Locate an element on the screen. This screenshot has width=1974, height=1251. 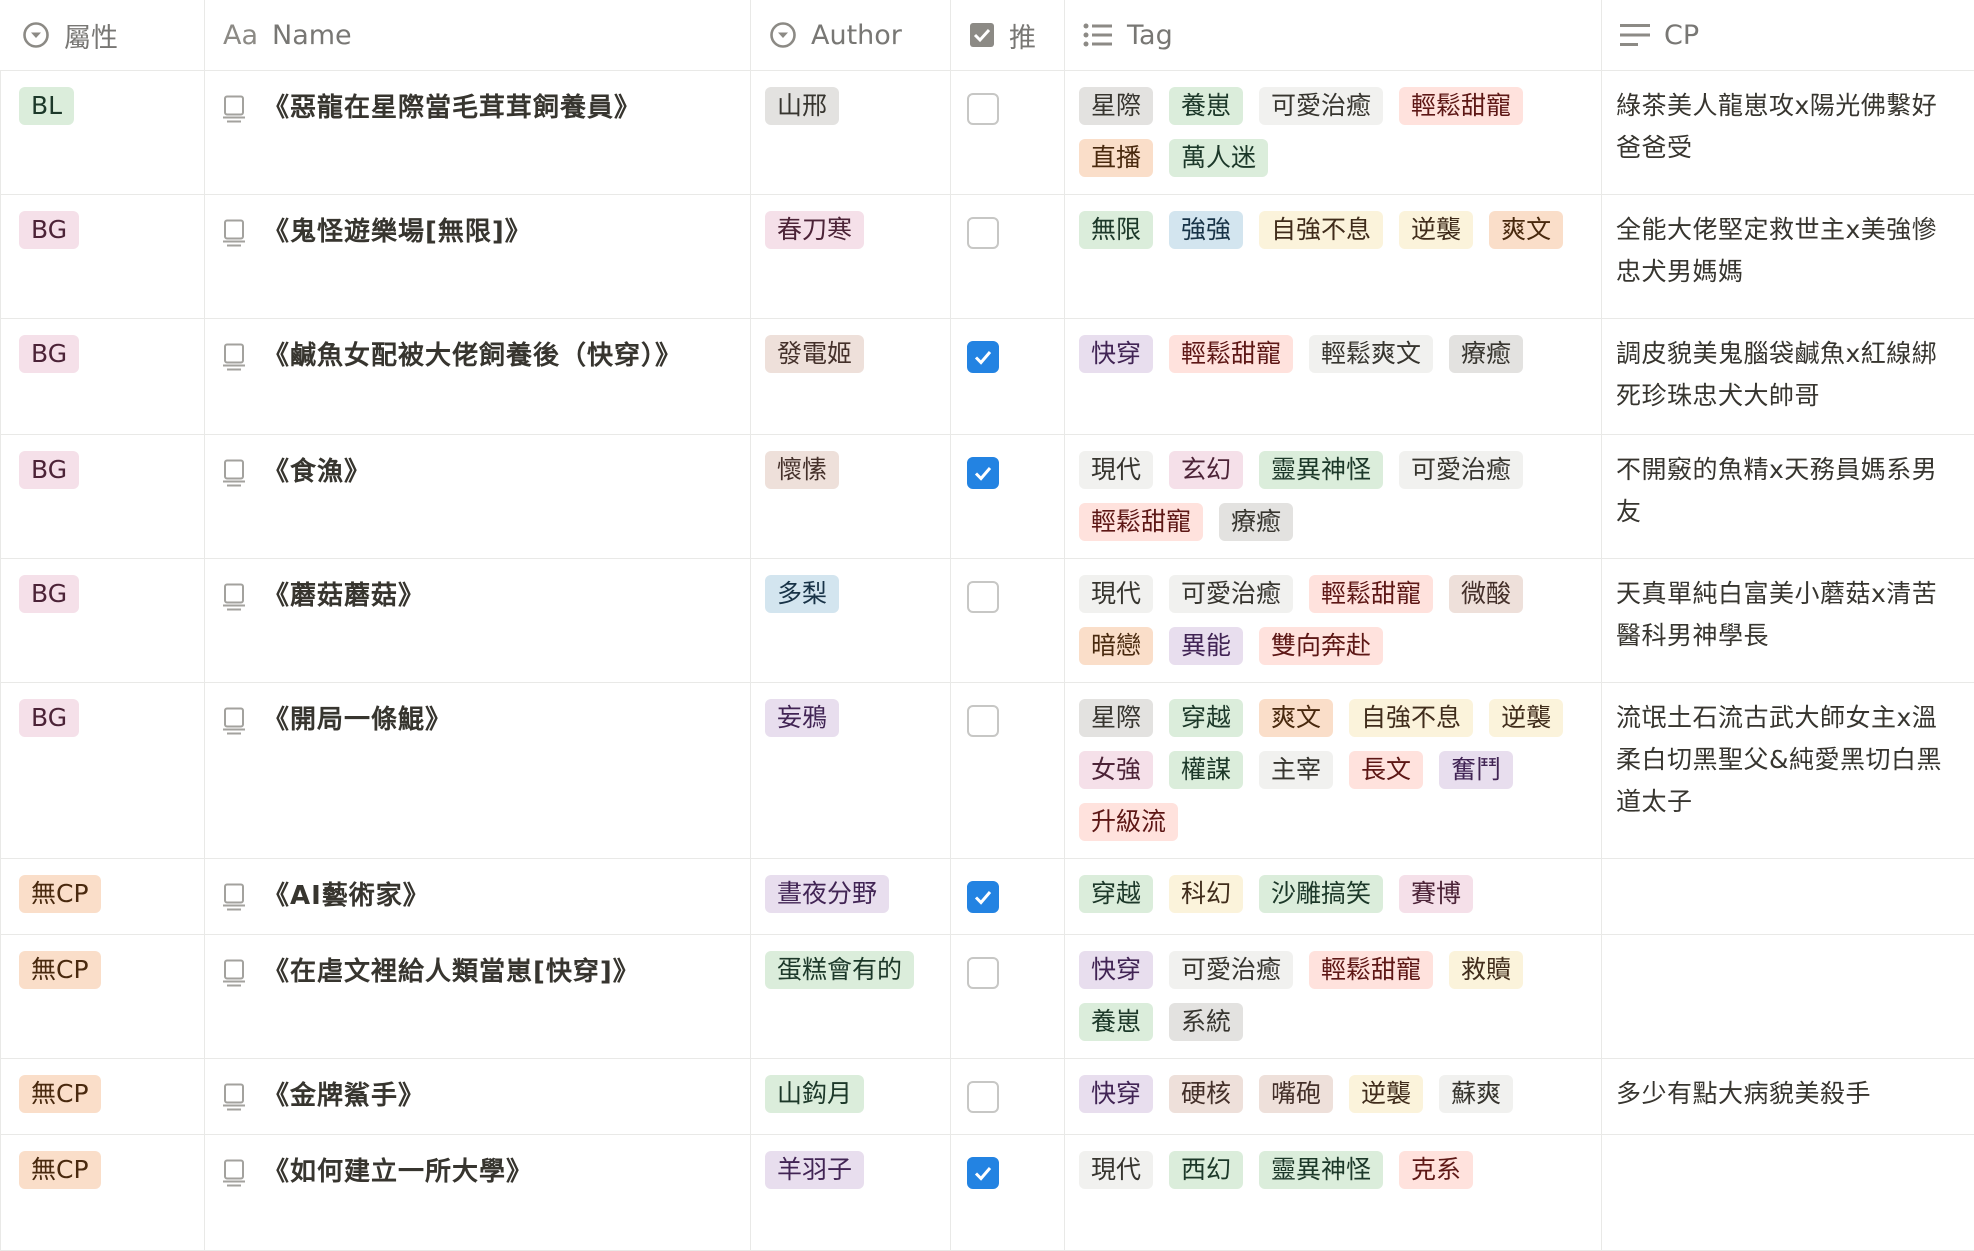
tag-cell: 現代 西幻 靈異神怪 克系 is located at coordinates (1333, 1192).